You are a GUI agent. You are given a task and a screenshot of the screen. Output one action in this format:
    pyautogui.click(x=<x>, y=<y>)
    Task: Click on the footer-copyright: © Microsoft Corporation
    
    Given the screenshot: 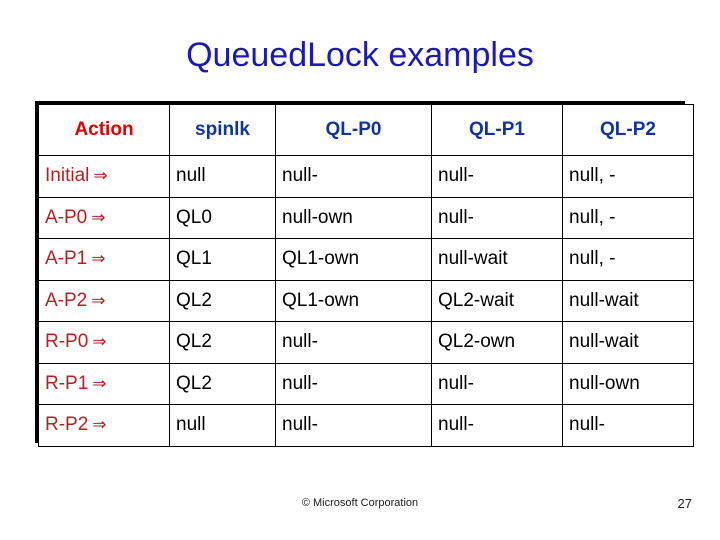 What is the action you would take?
    pyautogui.click(x=360, y=503)
    